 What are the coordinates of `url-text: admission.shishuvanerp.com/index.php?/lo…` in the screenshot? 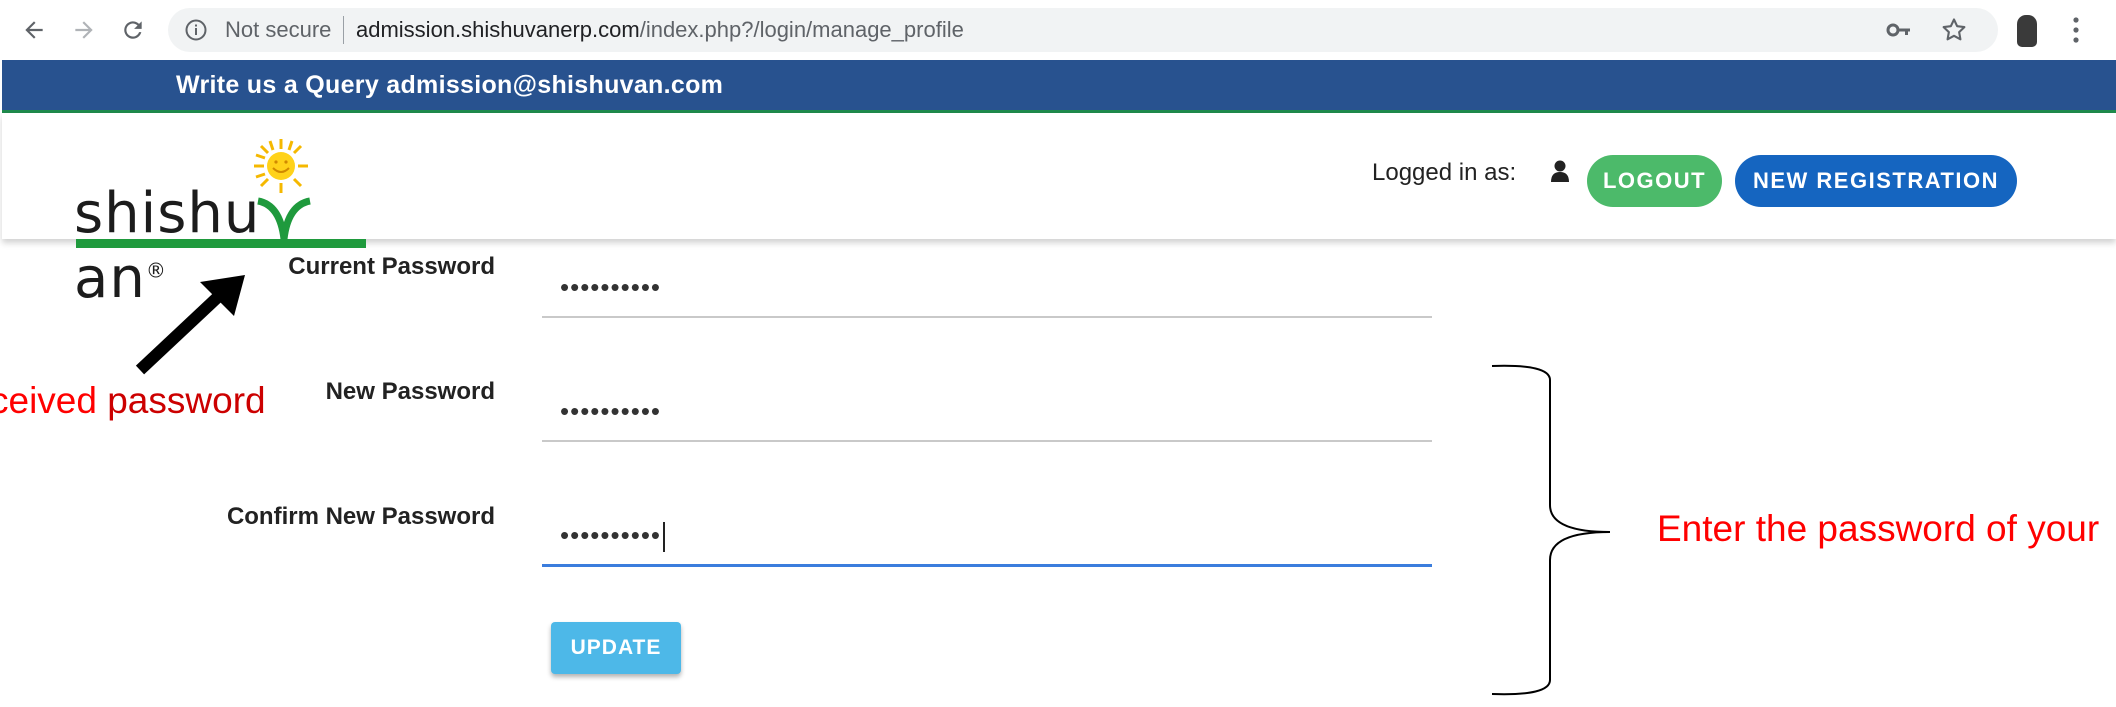 It's located at (660, 30).